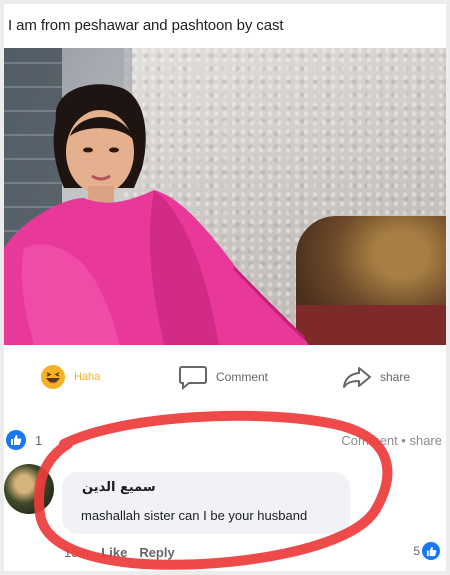  Describe the element at coordinates (29, 489) in the screenshot. I see `commenter-avatar` at that location.